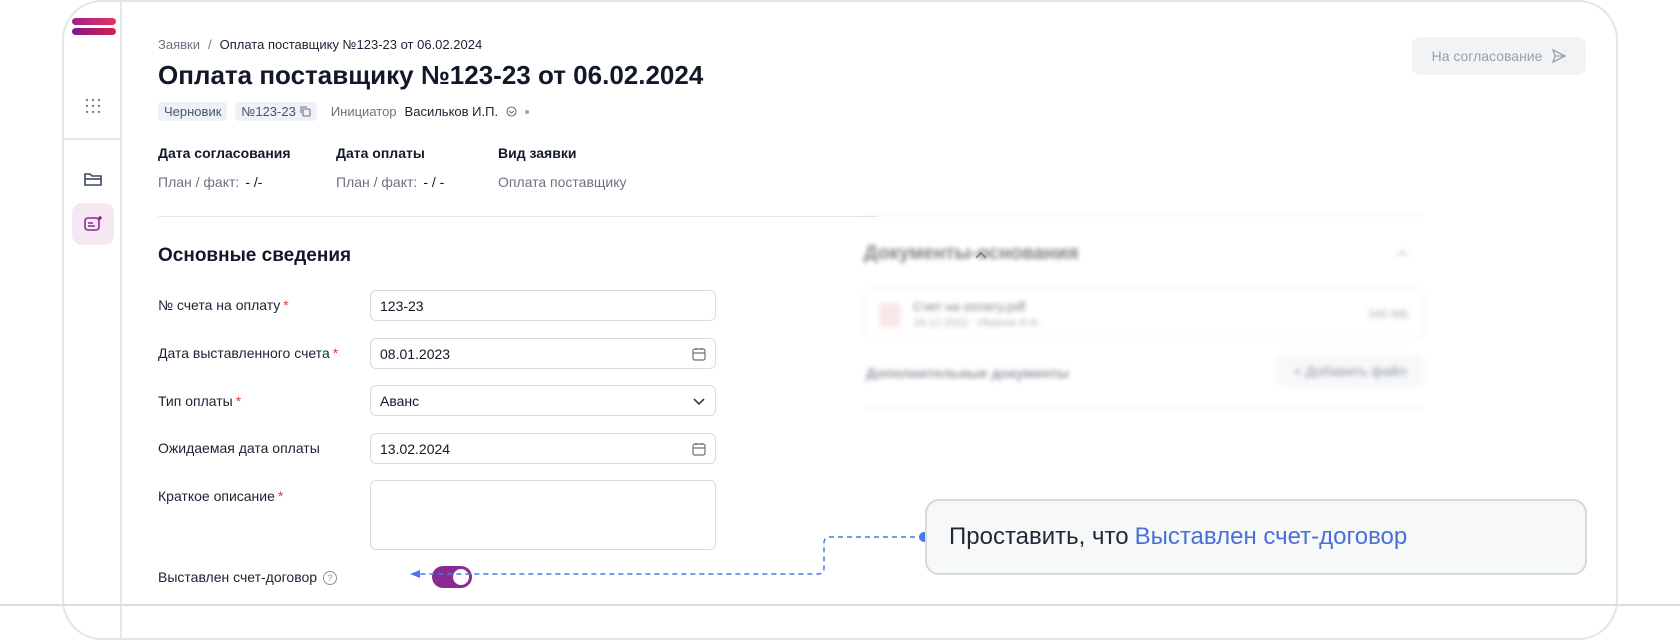  Describe the element at coordinates (890, 315) in the screenshot. I see `pdf-icon` at that location.